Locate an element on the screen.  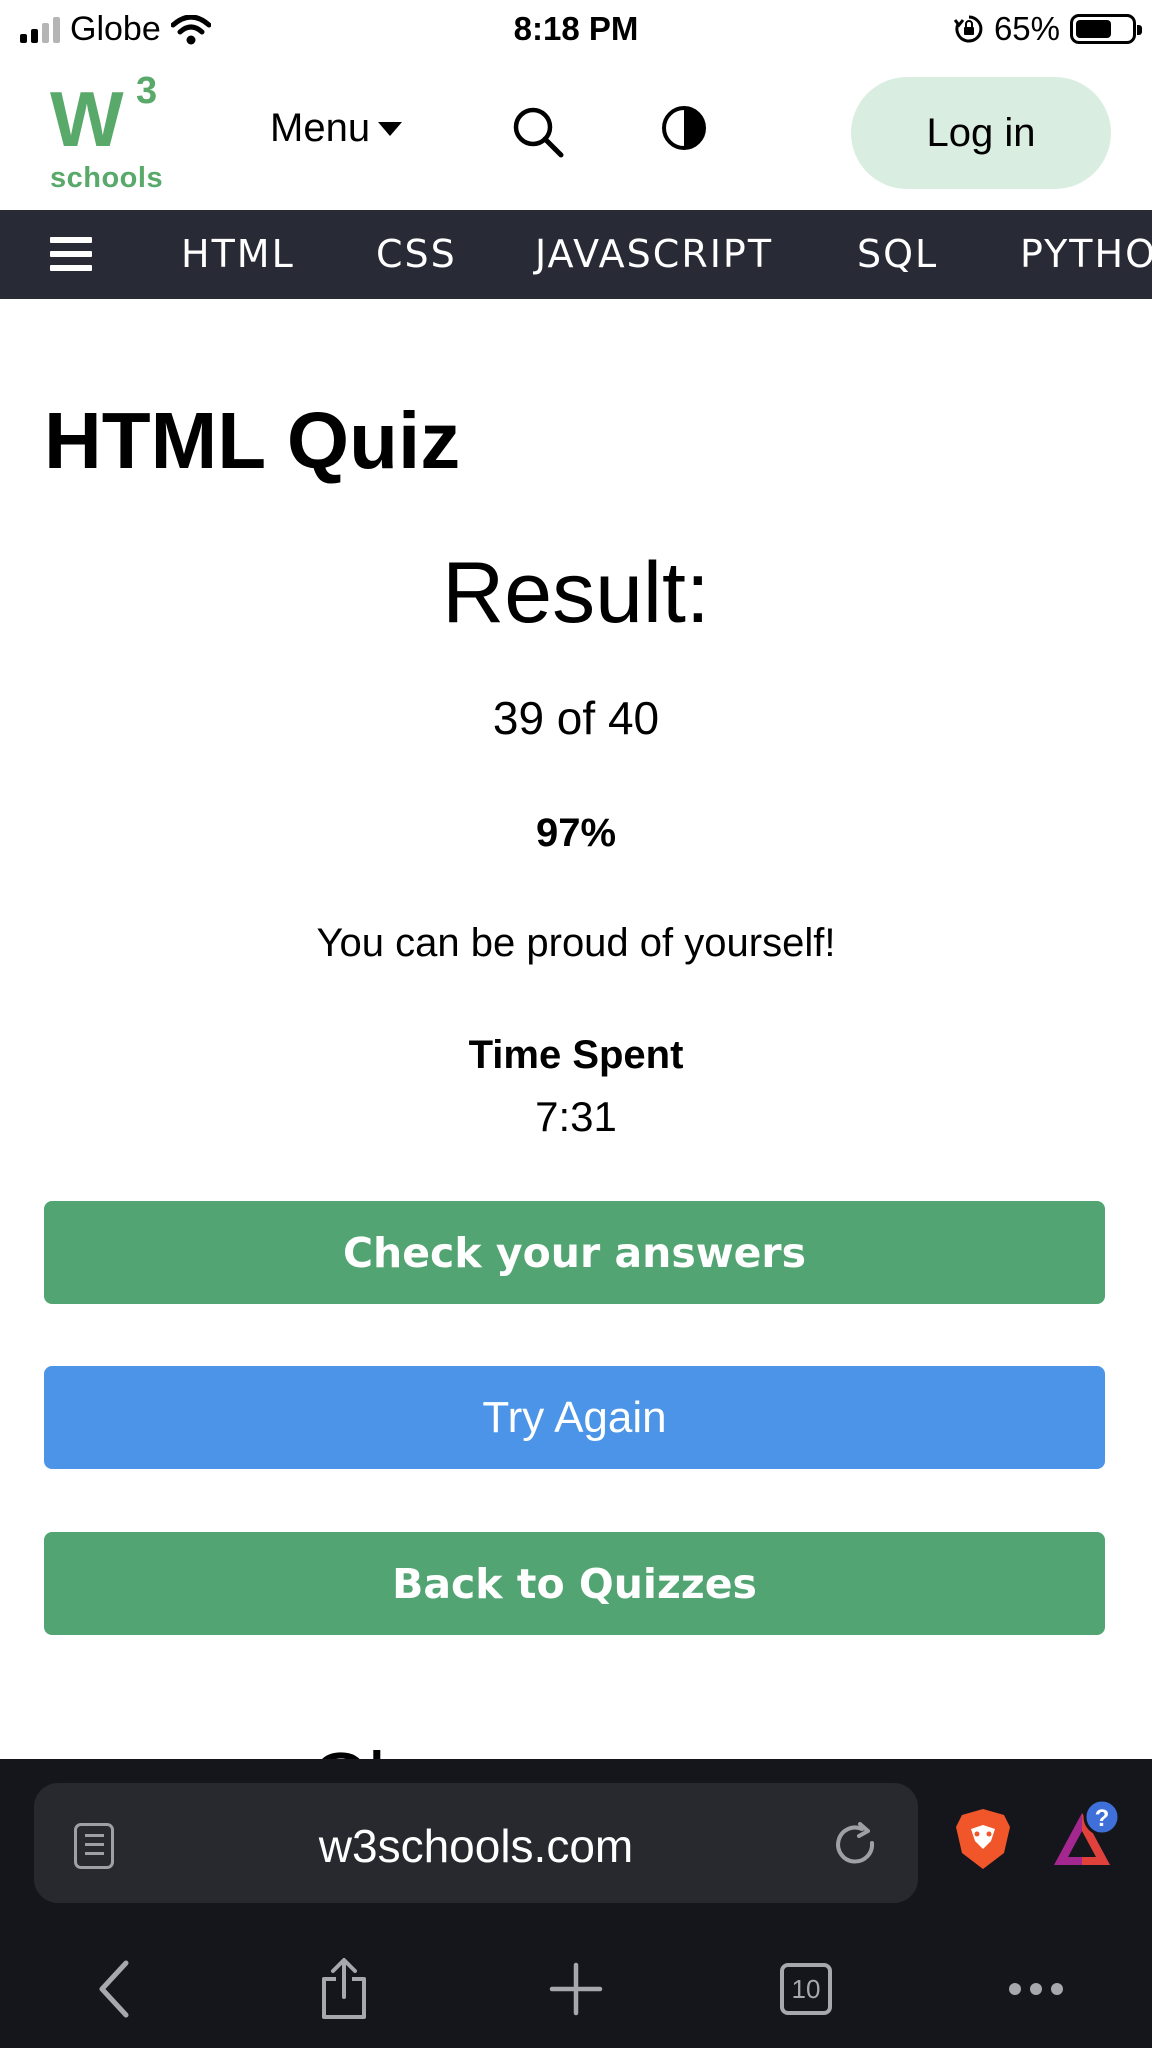
orientation-lock-icon is located at coordinates (968, 29).